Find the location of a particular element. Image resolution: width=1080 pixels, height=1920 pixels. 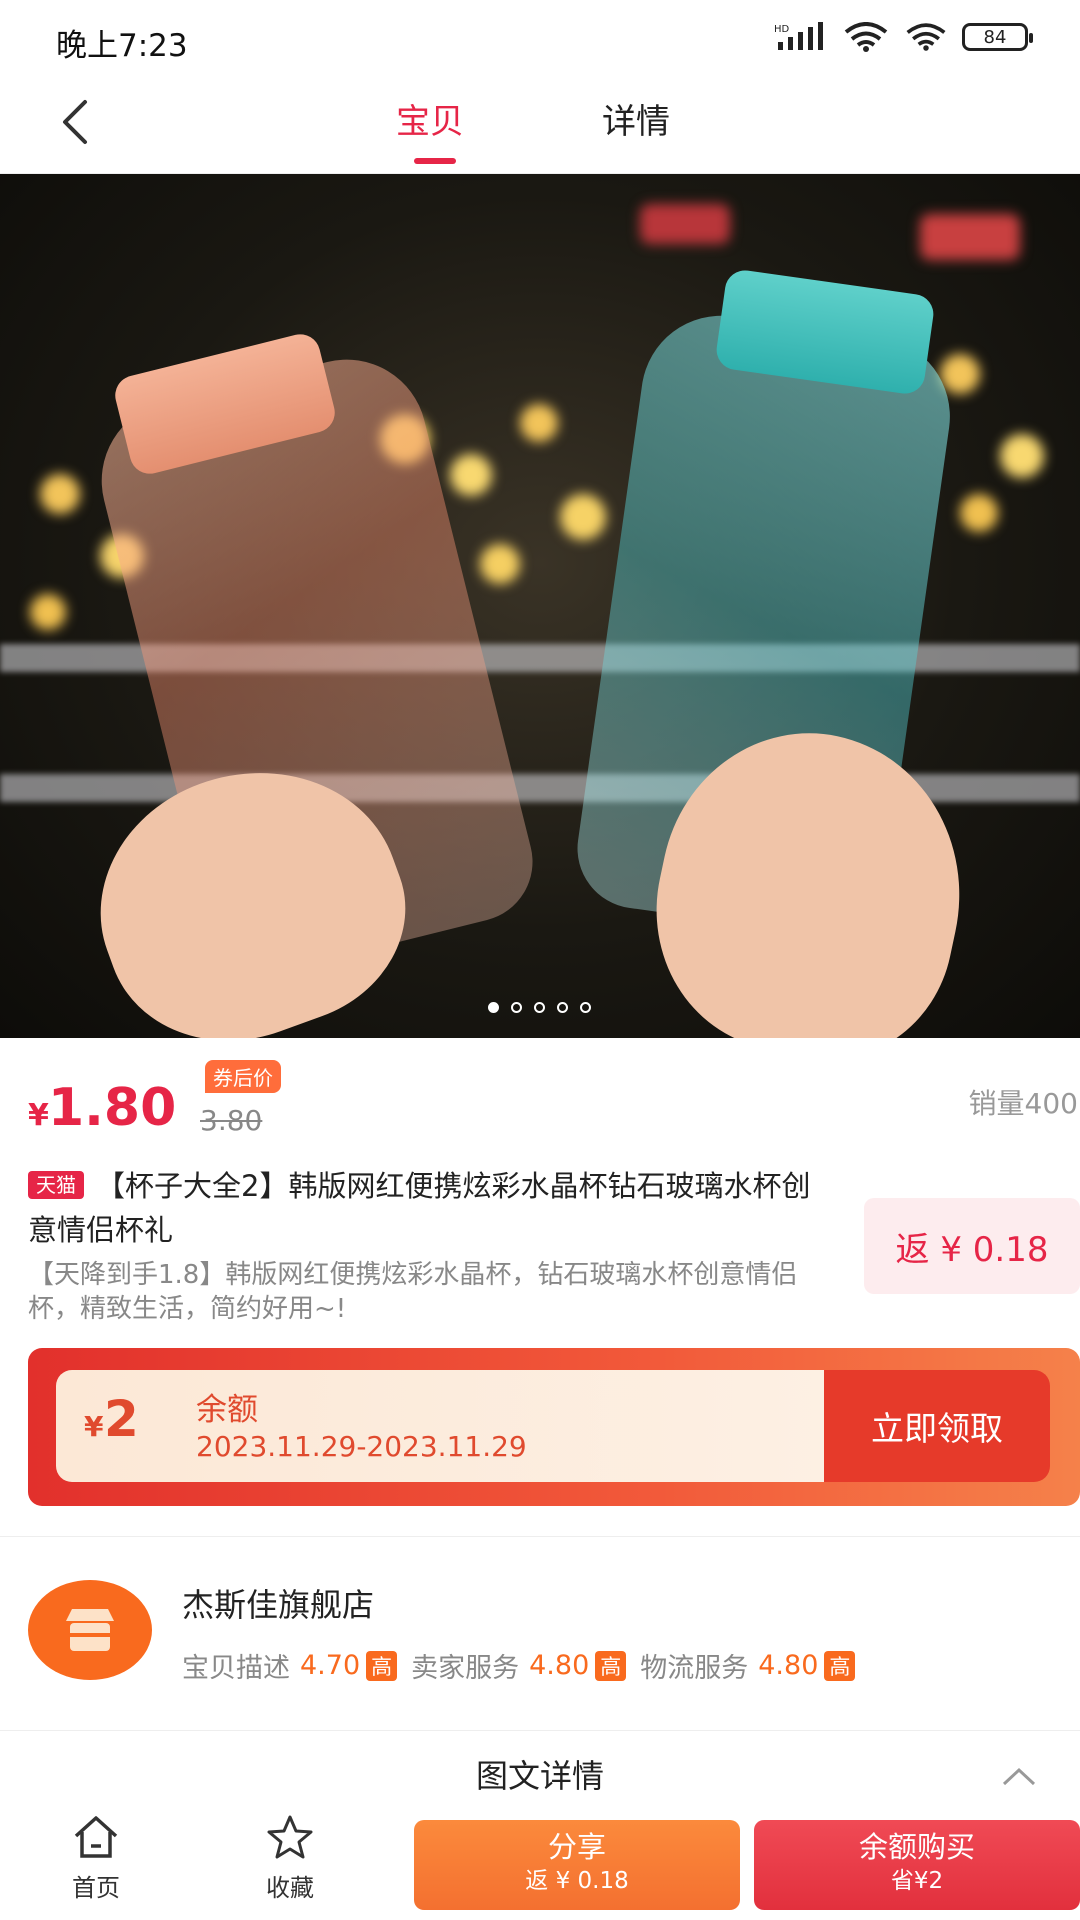

product-title-text: 【杯子大全2】韩版网红便携炫彩水晶杯钻石玻璃水杯创意情侣杯礼 is located at coordinates (419, 1208).